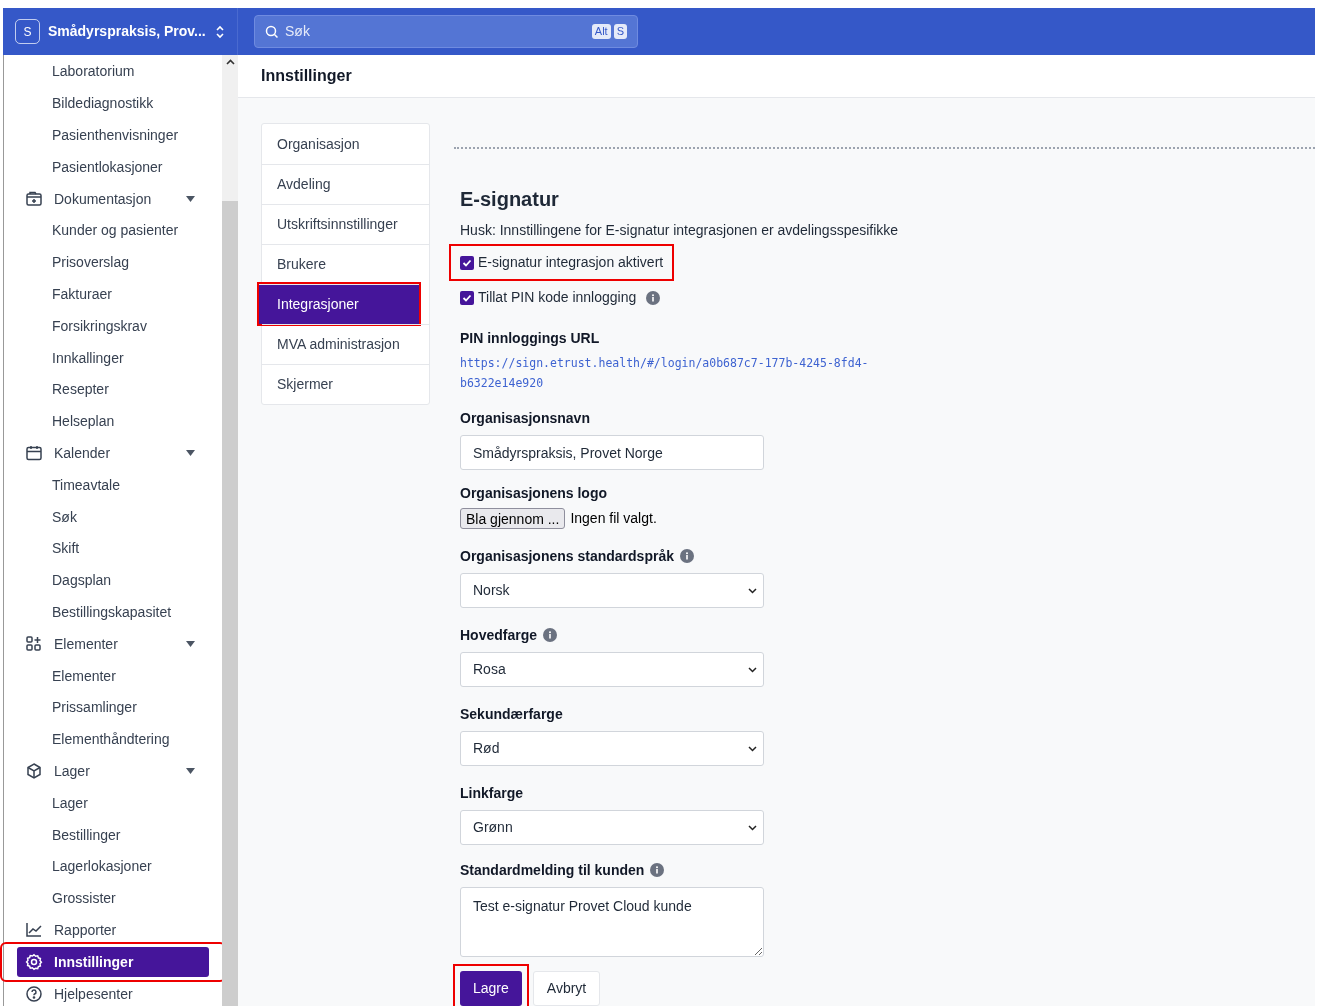 This screenshot has height=1006, width=1318. Describe the element at coordinates (612, 748) in the screenshot. I see `dropdown: Rød` at that location.